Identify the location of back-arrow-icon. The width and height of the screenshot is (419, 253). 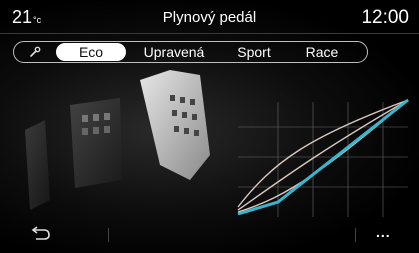
(41, 234).